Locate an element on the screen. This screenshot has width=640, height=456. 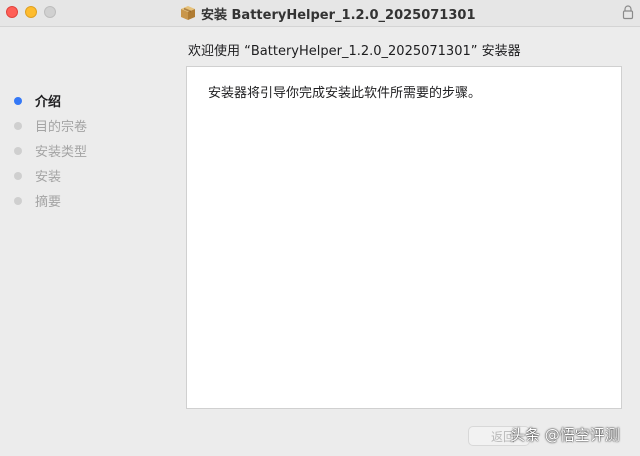
window-title: 安装 BatteryHelper_1.2.0_2025071301 is located at coordinates (338, 15).